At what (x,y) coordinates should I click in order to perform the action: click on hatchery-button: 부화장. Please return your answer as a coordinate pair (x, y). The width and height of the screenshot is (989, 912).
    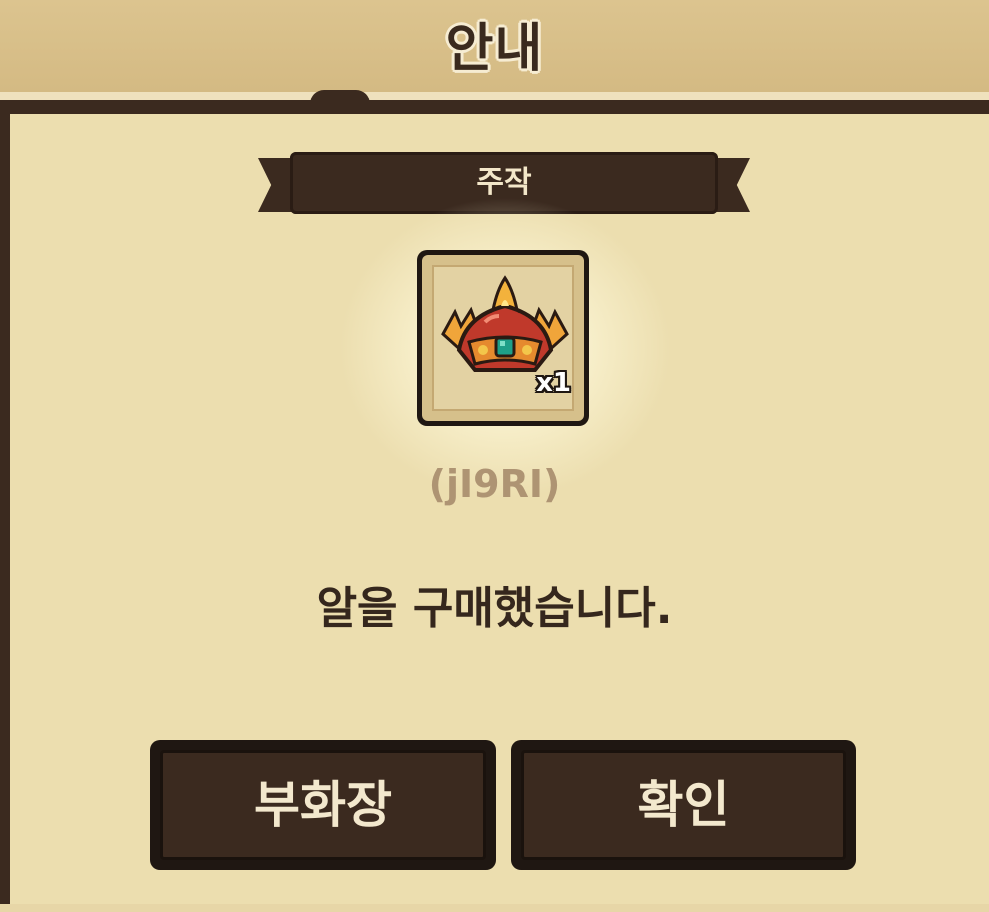
    Looking at the image, I should click on (323, 805).